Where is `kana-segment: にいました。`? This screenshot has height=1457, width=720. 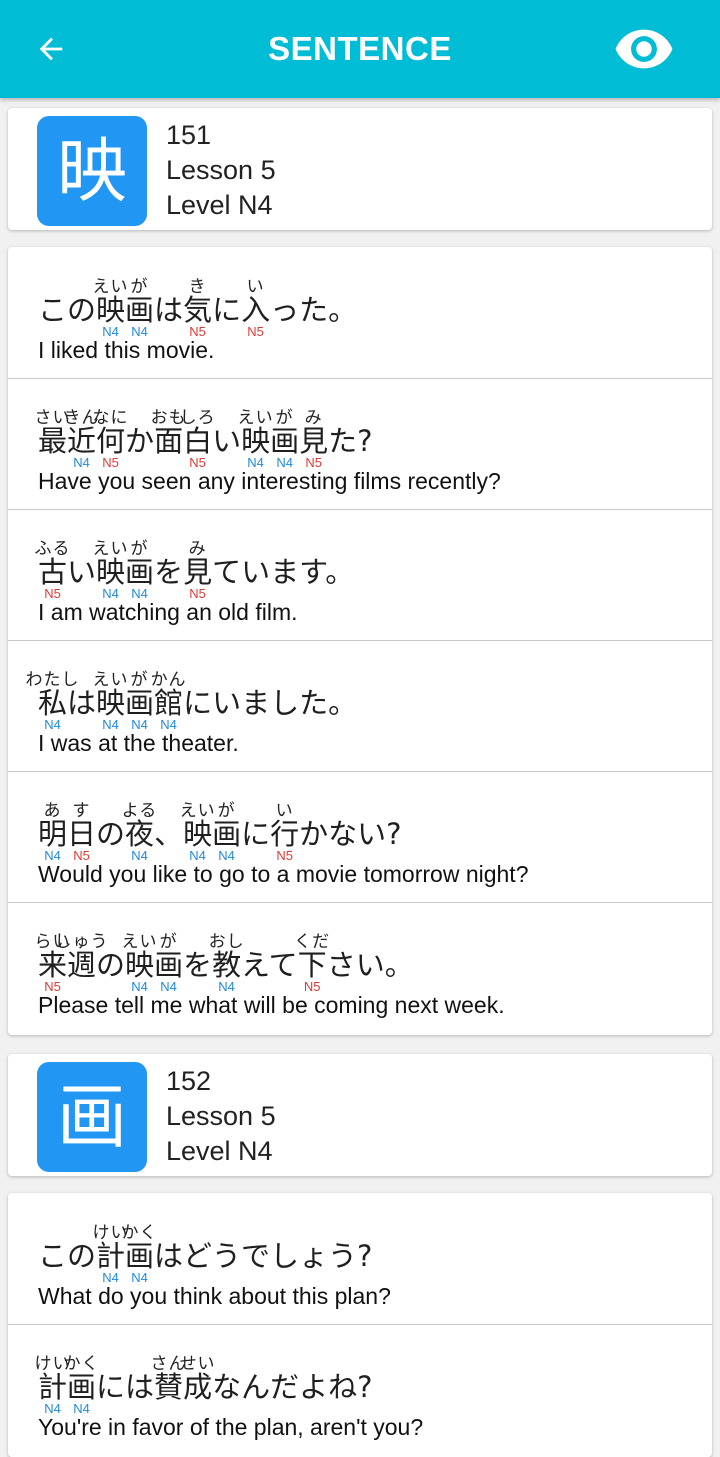
kana-segment: にいました。 is located at coordinates (270, 702).